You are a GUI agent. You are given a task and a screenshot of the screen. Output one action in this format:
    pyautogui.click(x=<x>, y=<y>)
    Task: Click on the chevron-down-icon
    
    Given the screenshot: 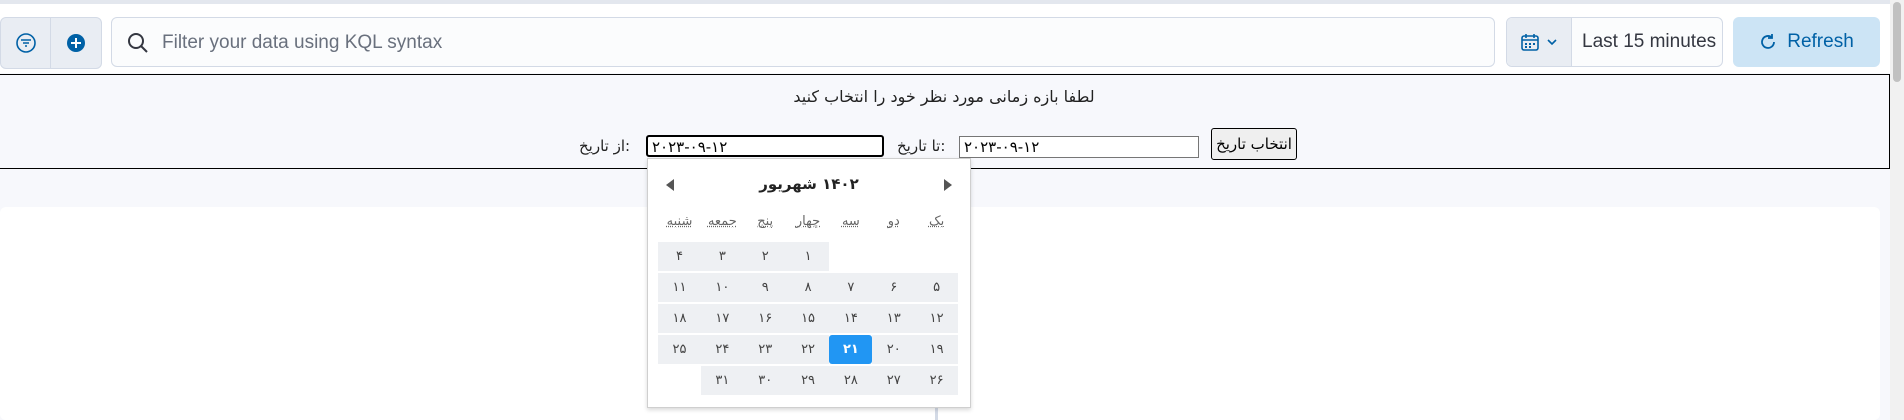 What is the action you would take?
    pyautogui.click(x=1552, y=42)
    